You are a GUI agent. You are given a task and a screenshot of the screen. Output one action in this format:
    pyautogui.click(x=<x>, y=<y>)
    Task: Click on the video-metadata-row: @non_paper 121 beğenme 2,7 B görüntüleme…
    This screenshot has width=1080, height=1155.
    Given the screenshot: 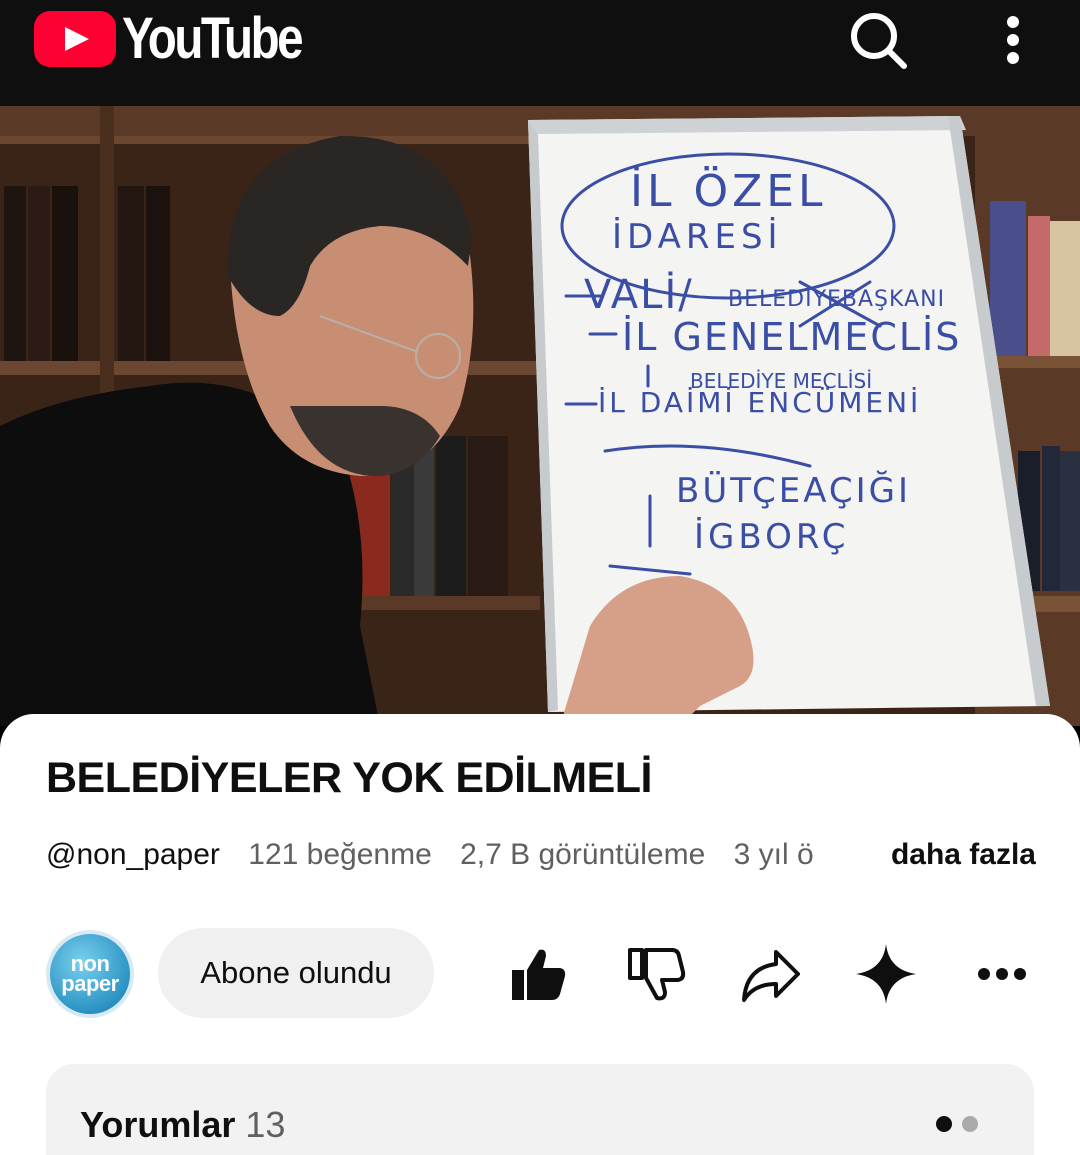 What is the action you would take?
    pyautogui.click(x=541, y=860)
    